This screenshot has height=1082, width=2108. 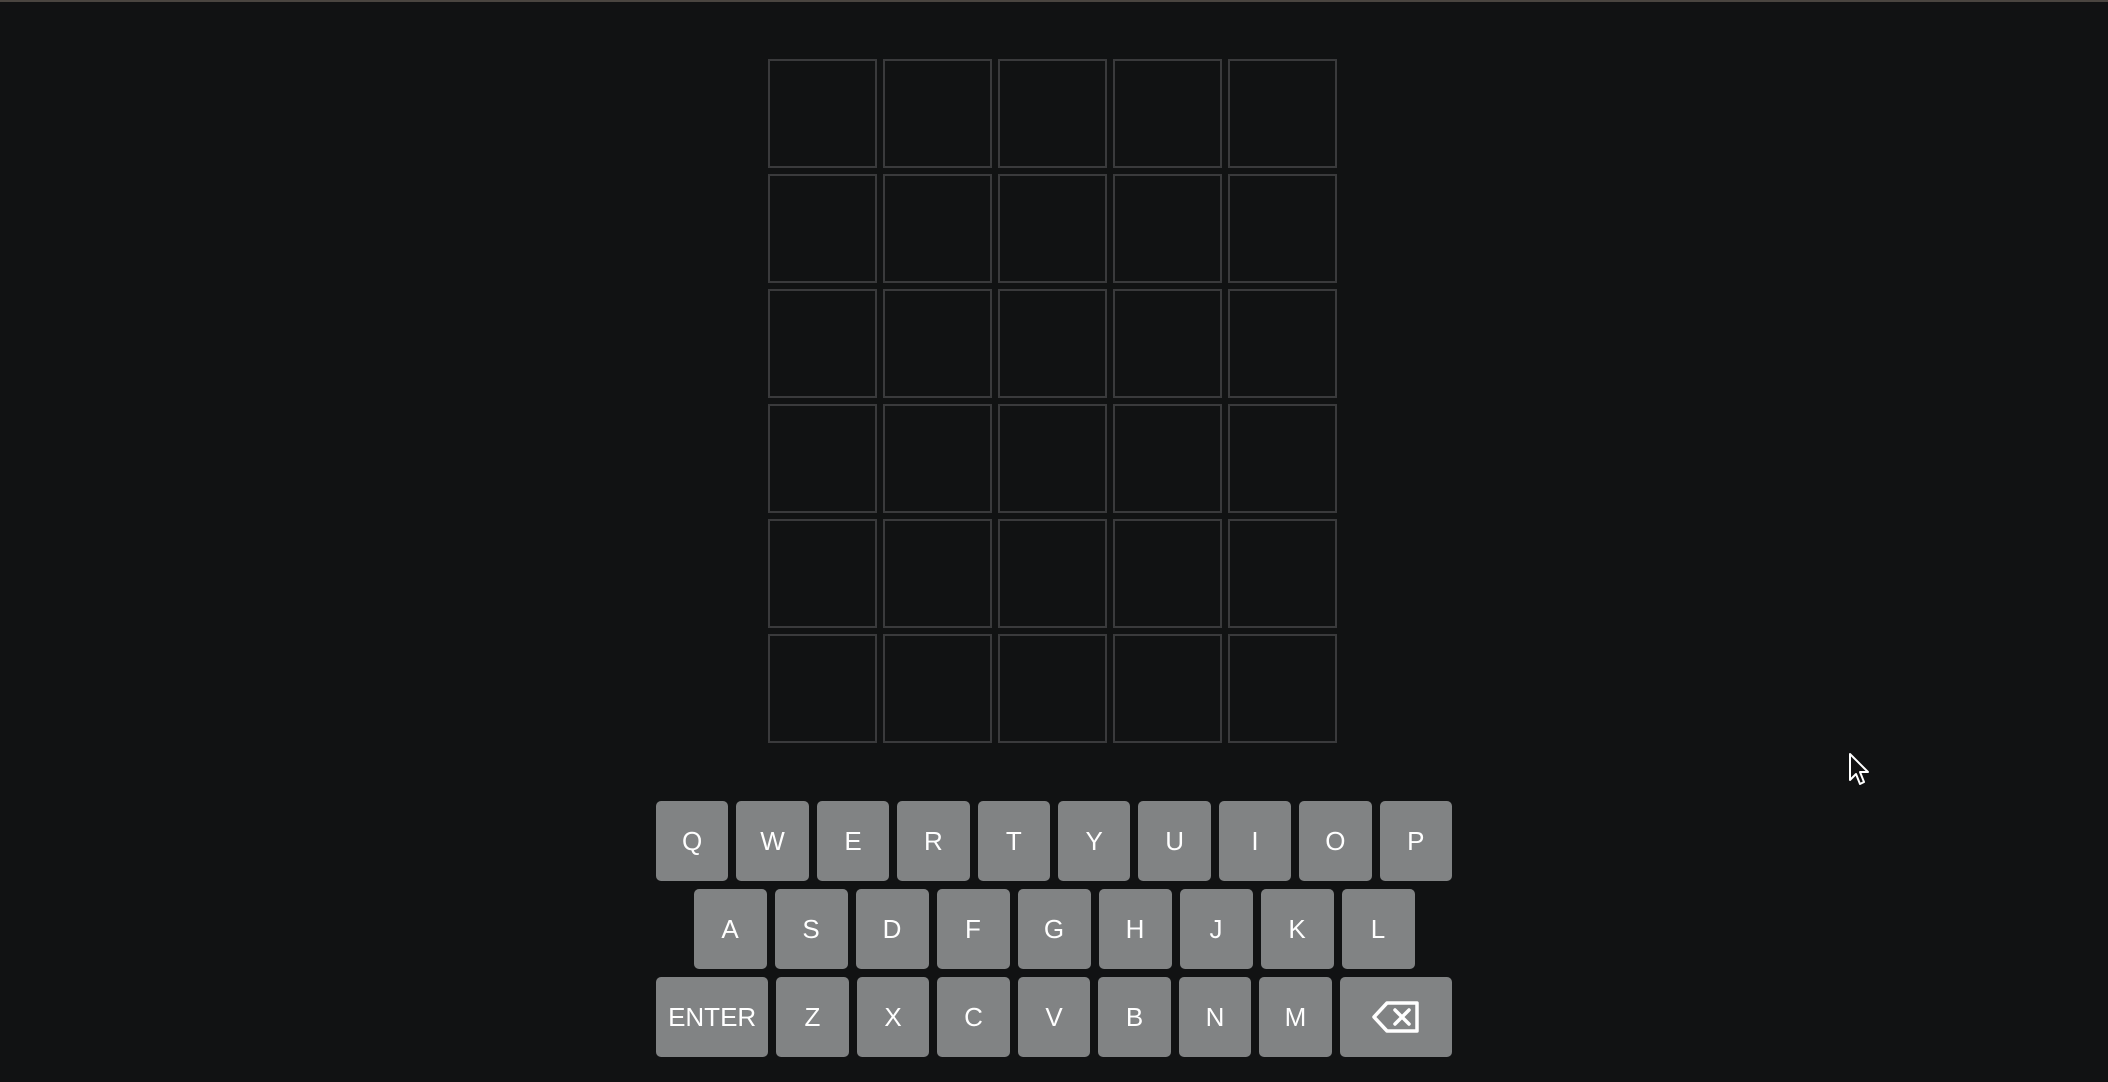 I want to click on key-r: R, so click(x=933, y=841).